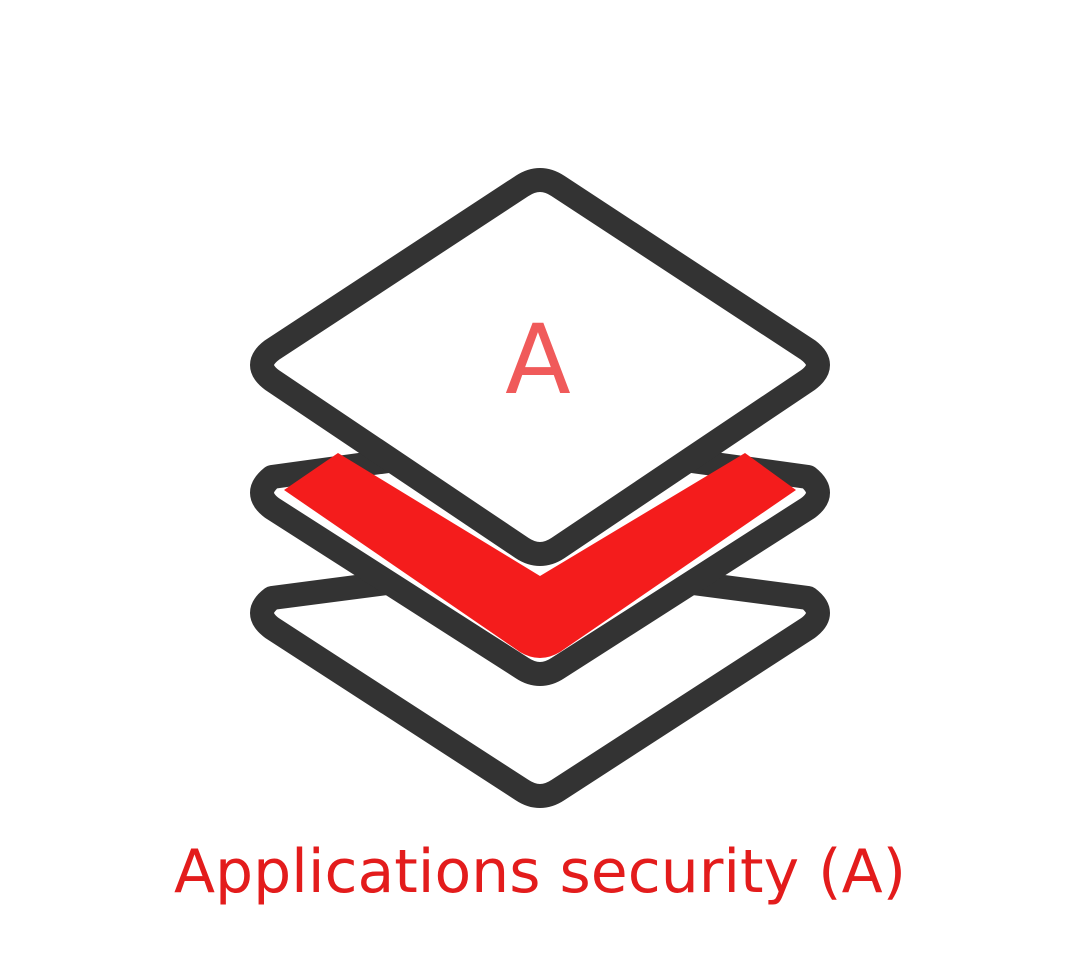  What do you see at coordinates (538, 360) in the screenshot?
I see `top-layer-letter: A` at bounding box center [538, 360].